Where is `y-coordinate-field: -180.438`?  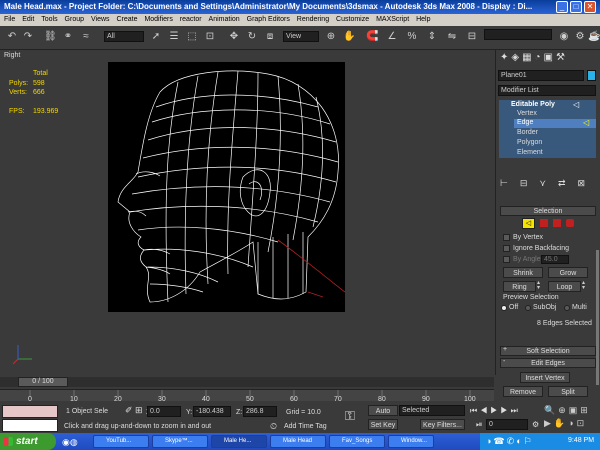 y-coordinate-field: -180.438 is located at coordinates (212, 411).